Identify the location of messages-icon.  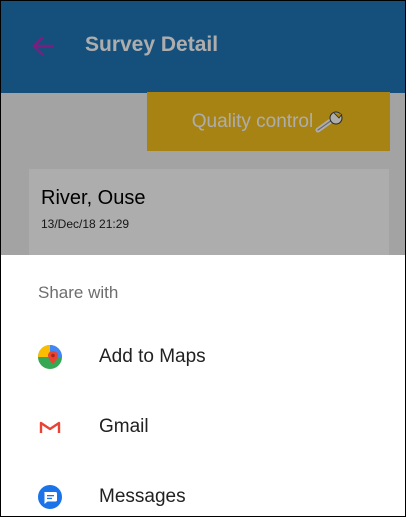
(50, 497).